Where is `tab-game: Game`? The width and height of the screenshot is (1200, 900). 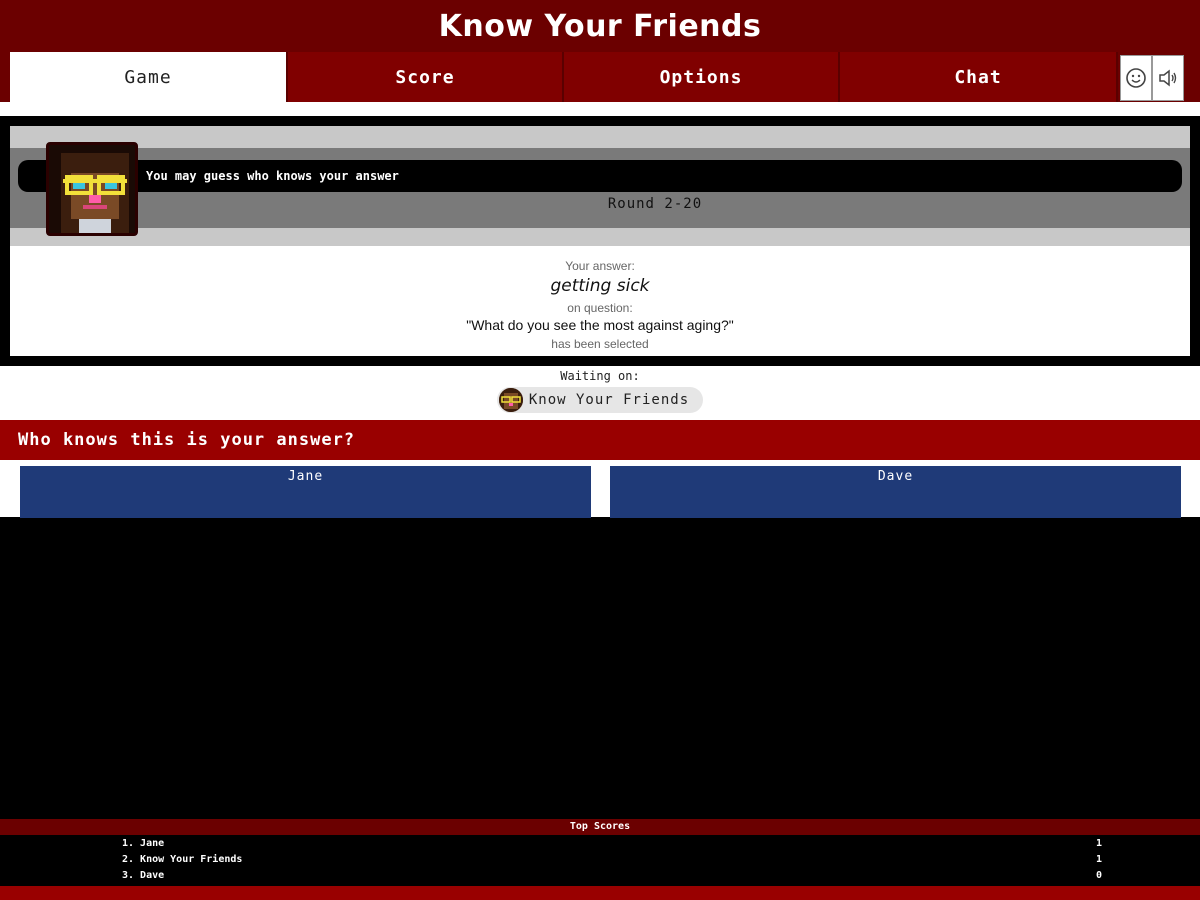
tab-game: Game is located at coordinates (149, 77).